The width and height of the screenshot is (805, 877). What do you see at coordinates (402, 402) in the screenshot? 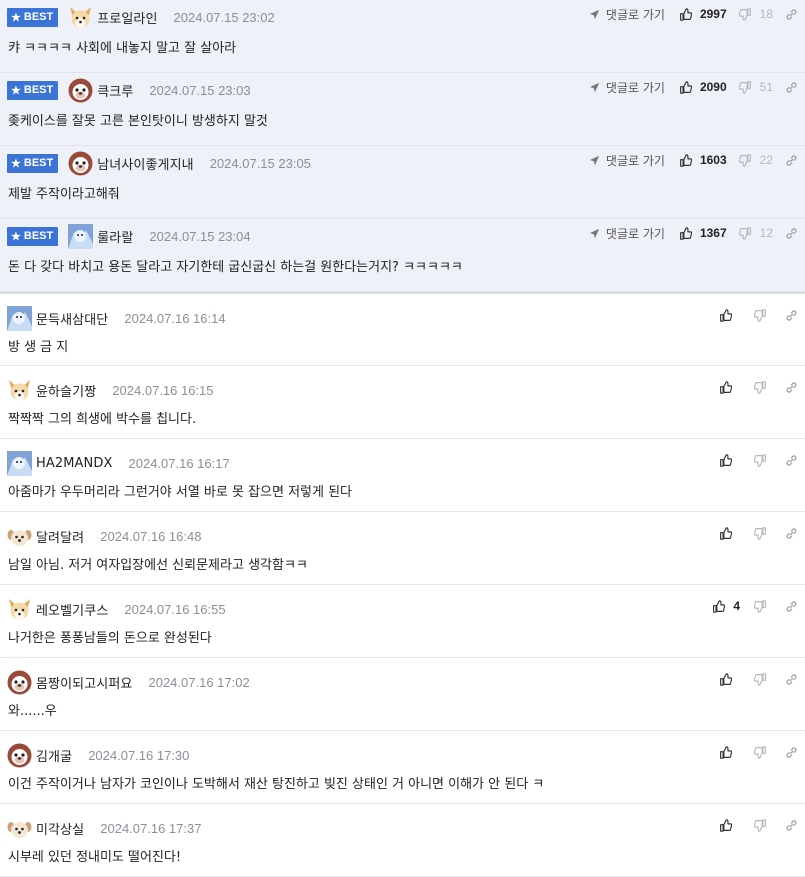
I see `comment-item: 윤하슬기짱 2024.07.16 16:15 짝짝짝 그의 희생에 박수를 칩니다.` at bounding box center [402, 402].